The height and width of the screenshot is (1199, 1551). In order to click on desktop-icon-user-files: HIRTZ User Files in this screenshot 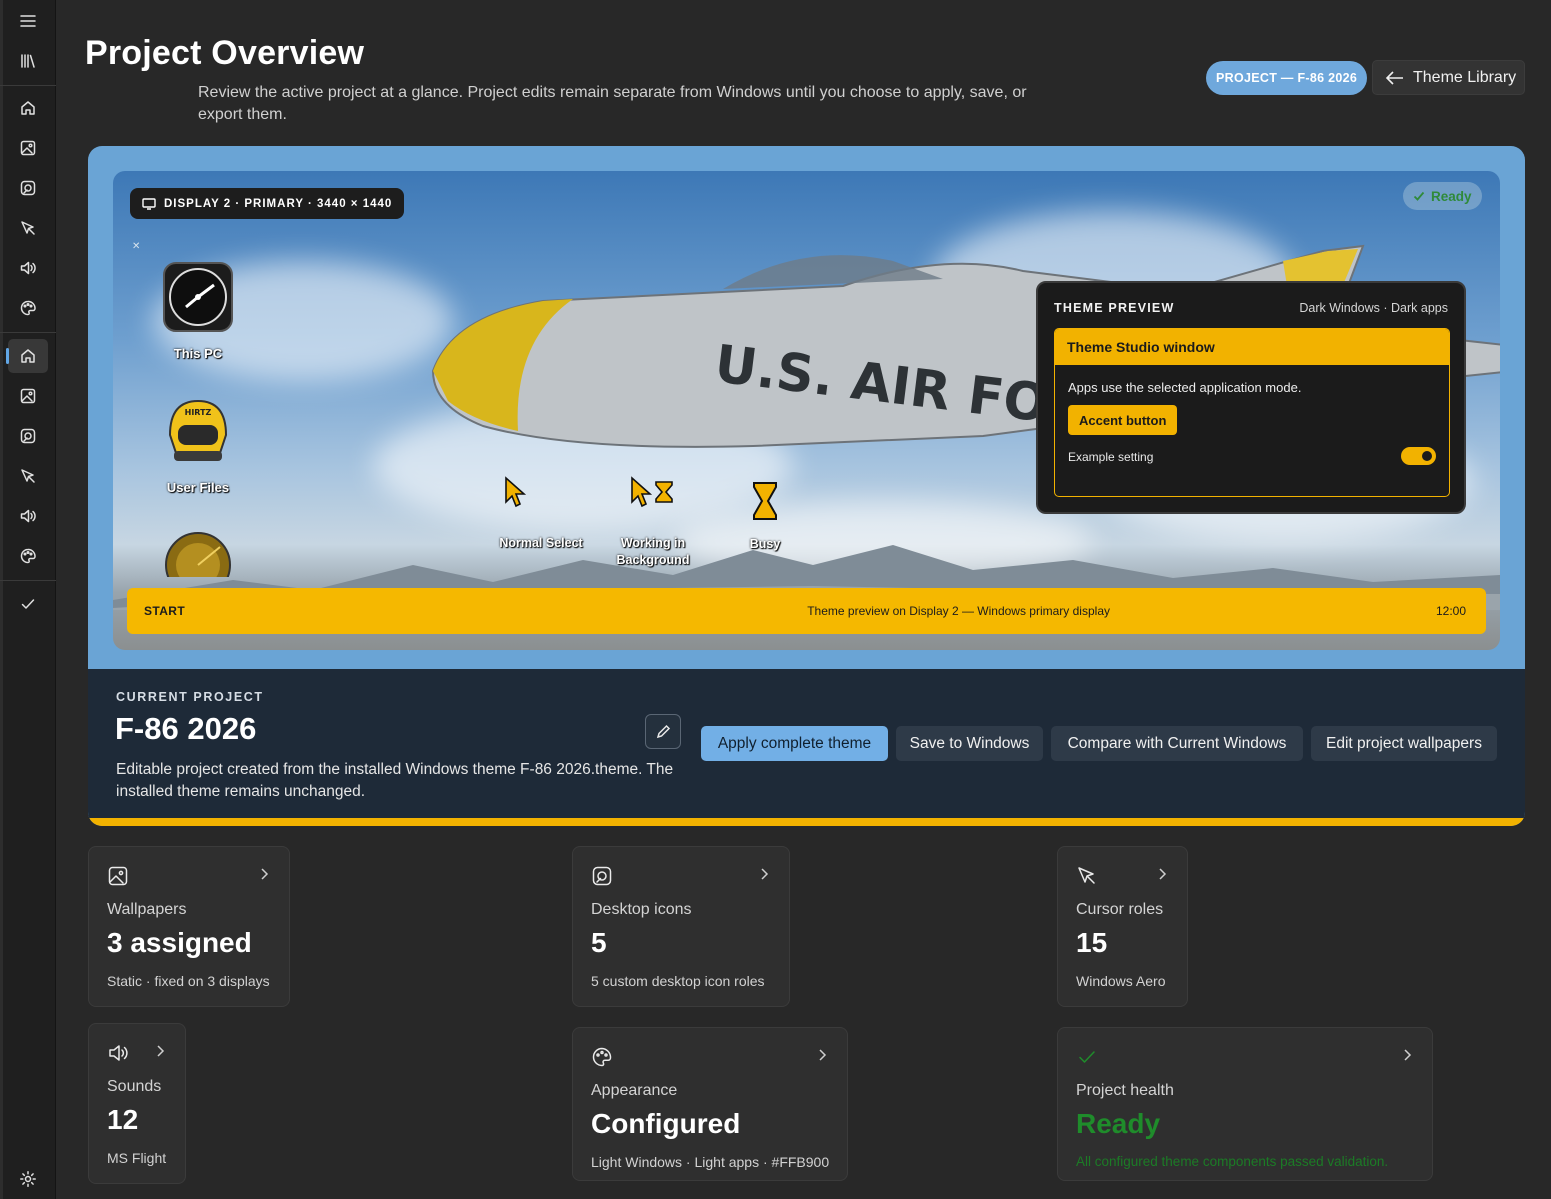, I will do `click(198, 444)`.